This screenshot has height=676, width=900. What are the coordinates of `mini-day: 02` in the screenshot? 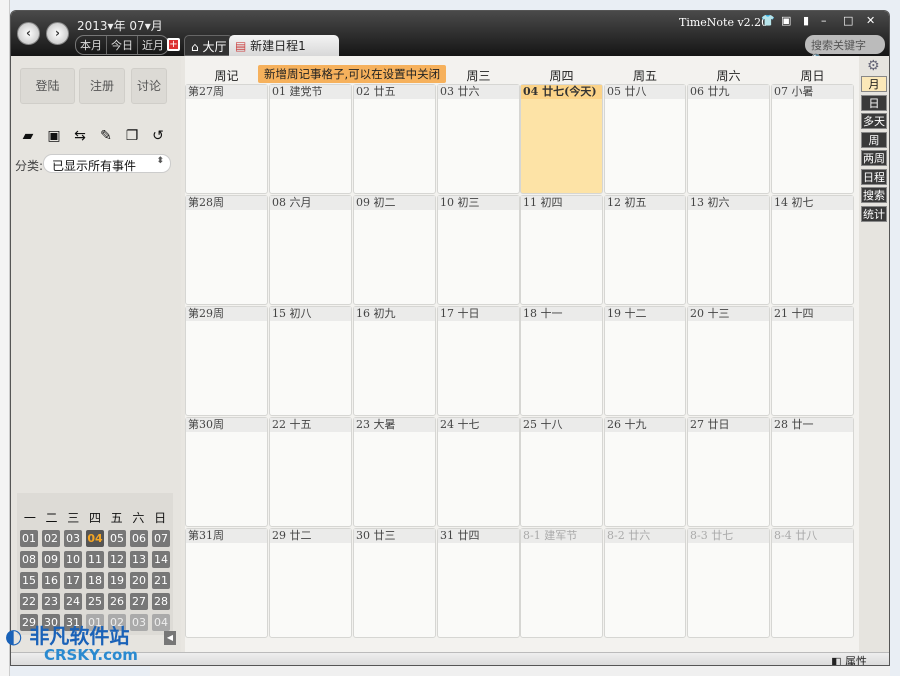 It's located at (51, 538).